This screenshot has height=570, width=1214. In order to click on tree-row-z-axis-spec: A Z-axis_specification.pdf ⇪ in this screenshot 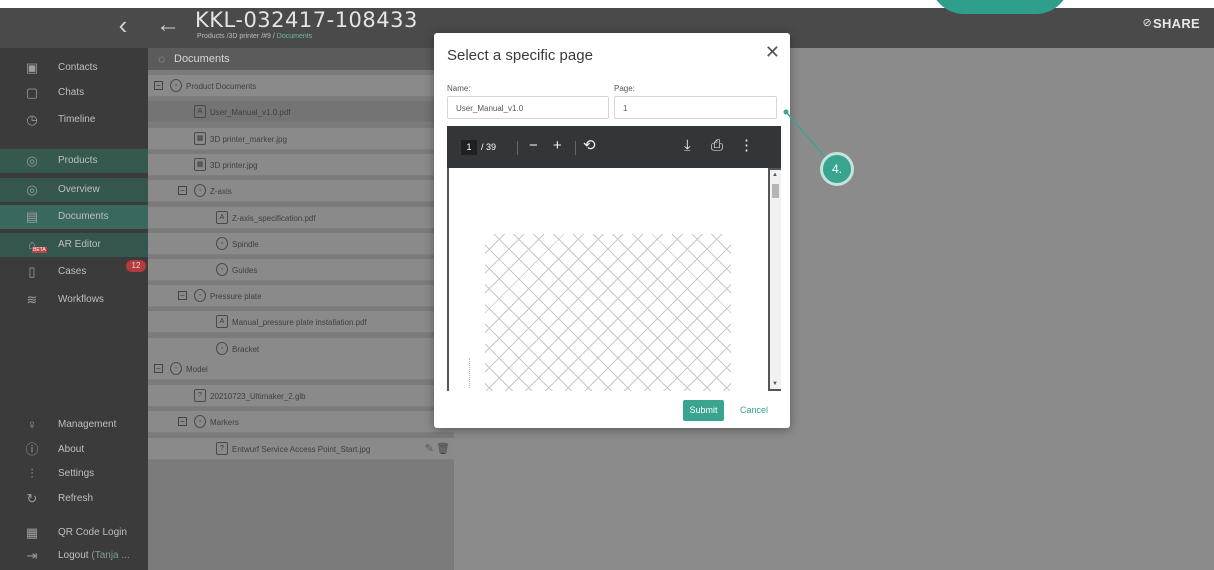, I will do `click(301, 218)`.